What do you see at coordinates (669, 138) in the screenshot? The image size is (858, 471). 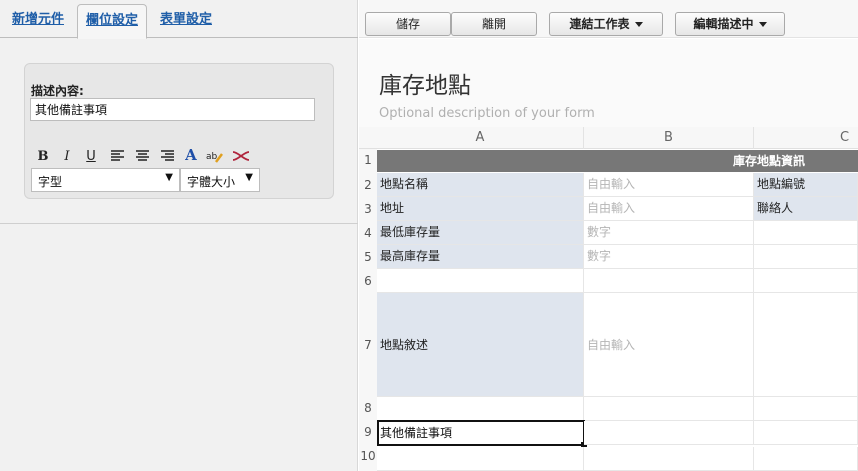 I see `column-header-b: B` at bounding box center [669, 138].